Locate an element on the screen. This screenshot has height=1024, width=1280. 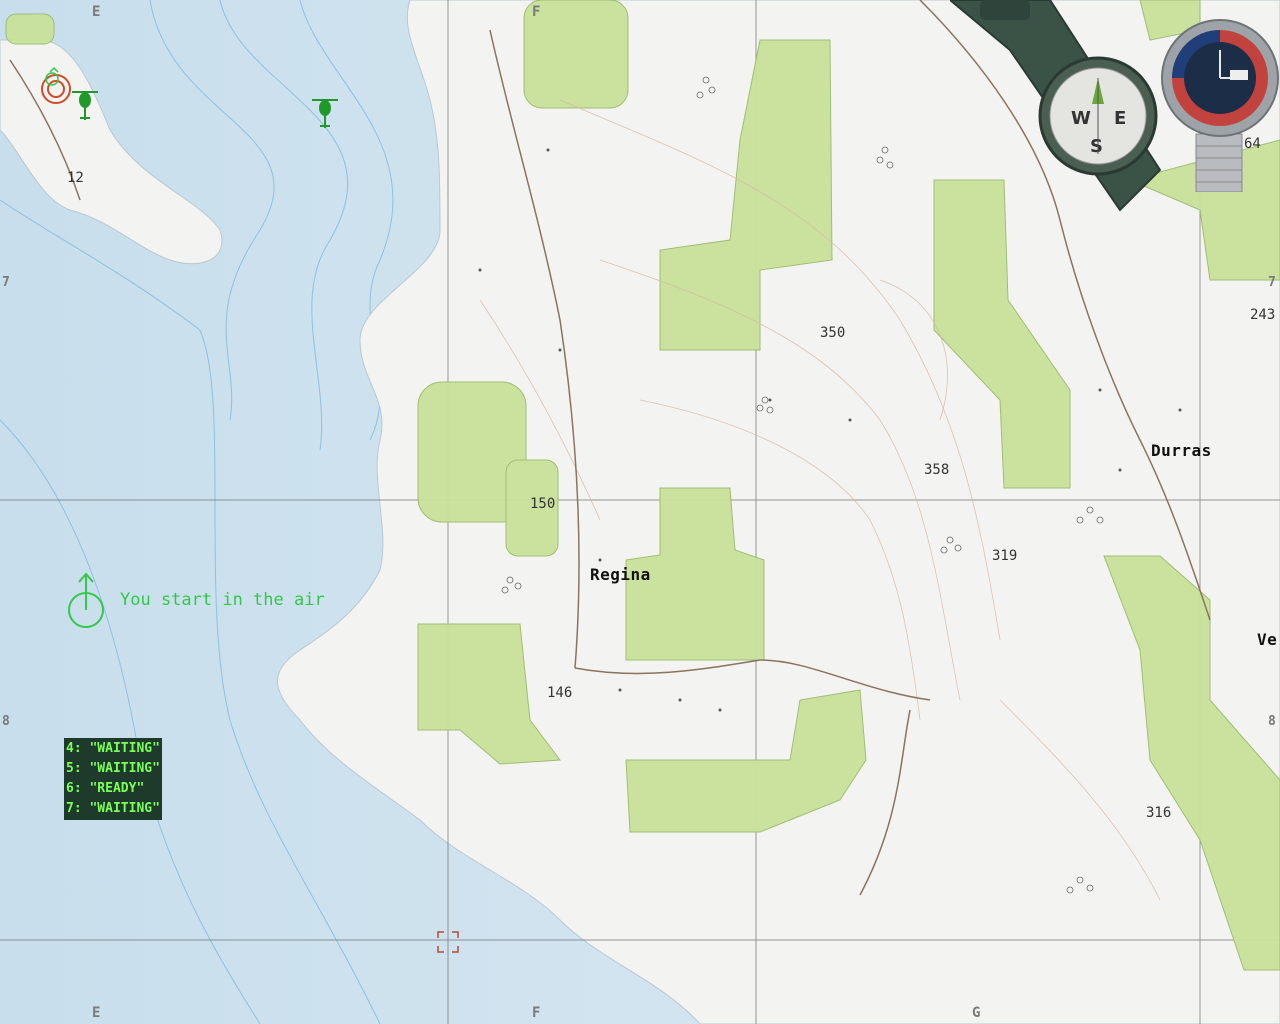
start-hint-text: You start in the air is located at coordinates (222, 600).